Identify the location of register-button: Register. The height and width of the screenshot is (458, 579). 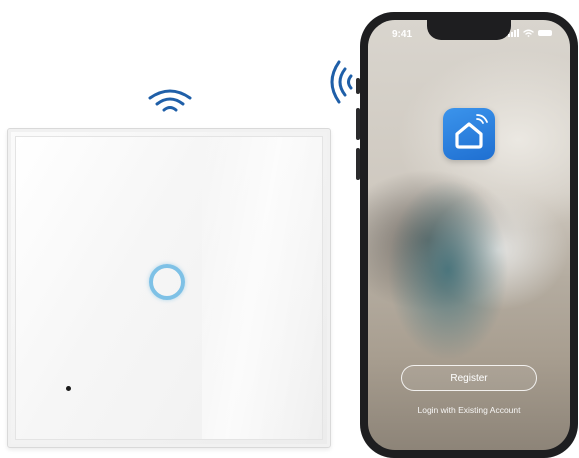
(469, 378).